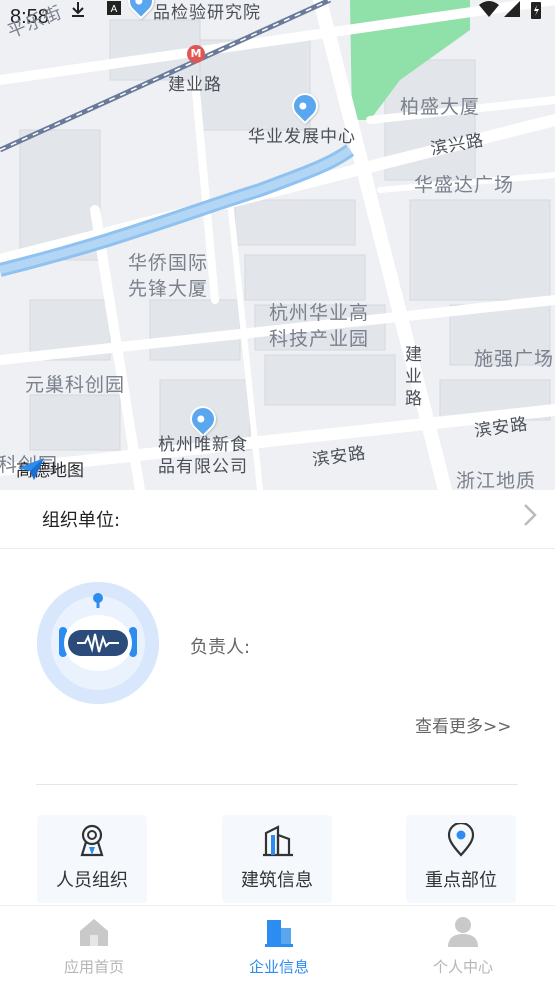 The image size is (555, 985). I want to click on map-label-shiqiang: 施强广场, so click(514, 359).